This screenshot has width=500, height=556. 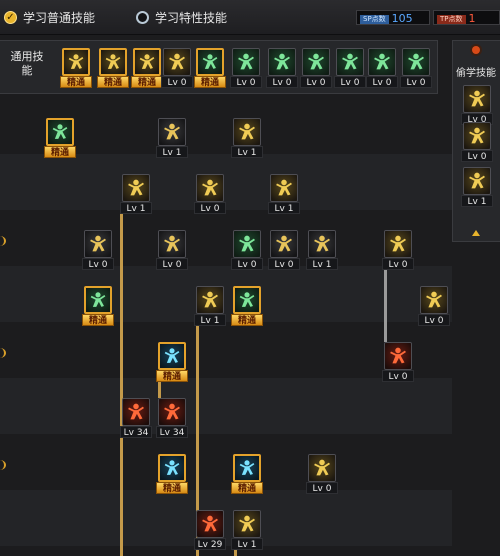 I want to click on general-skill-tribal-figure-icon, so click(x=416, y=62).